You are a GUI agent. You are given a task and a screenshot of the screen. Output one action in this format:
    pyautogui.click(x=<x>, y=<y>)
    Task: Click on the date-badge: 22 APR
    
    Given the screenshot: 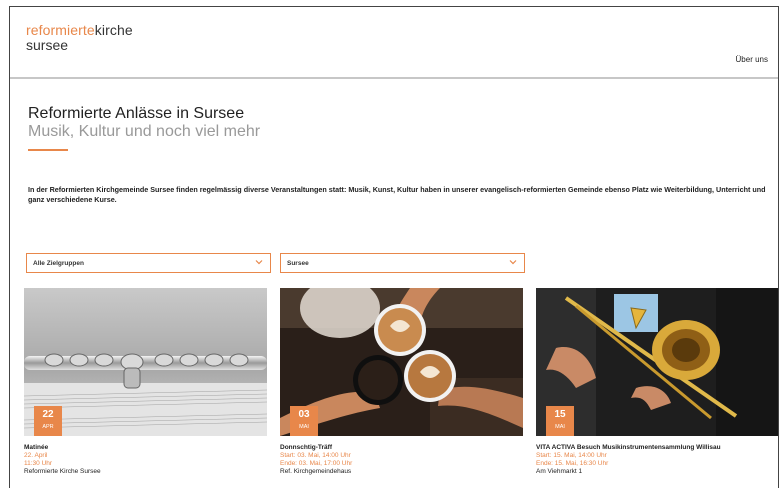 What is the action you would take?
    pyautogui.click(x=48, y=421)
    